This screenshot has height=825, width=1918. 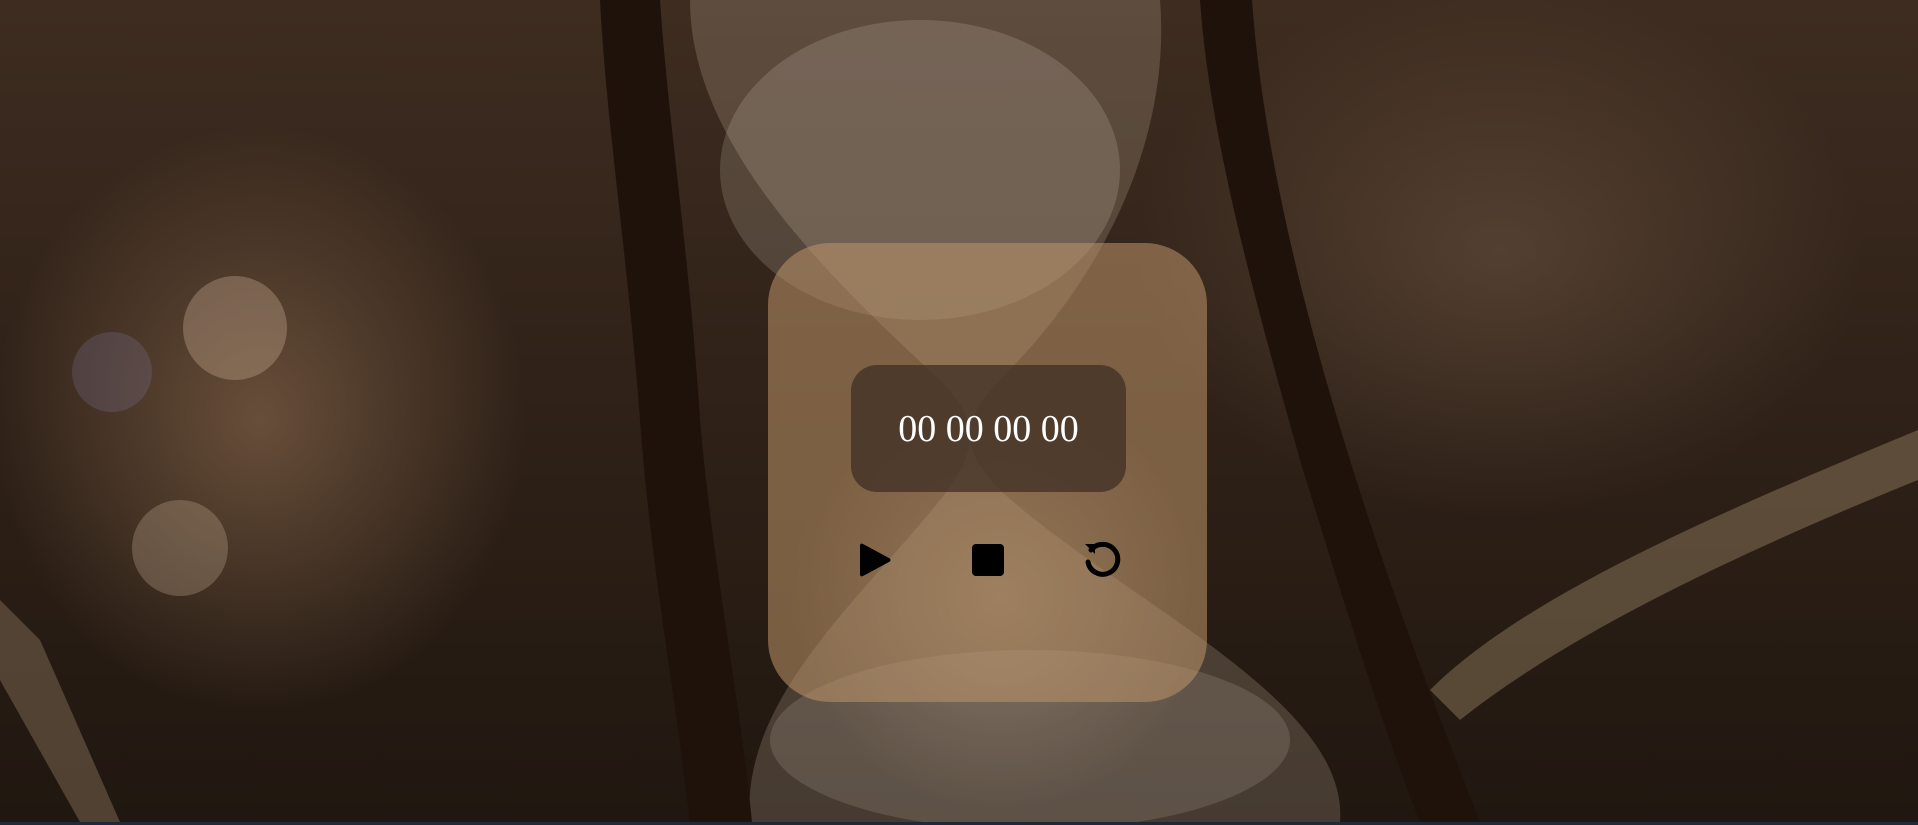 I want to click on timer-controls, so click(x=987, y=560).